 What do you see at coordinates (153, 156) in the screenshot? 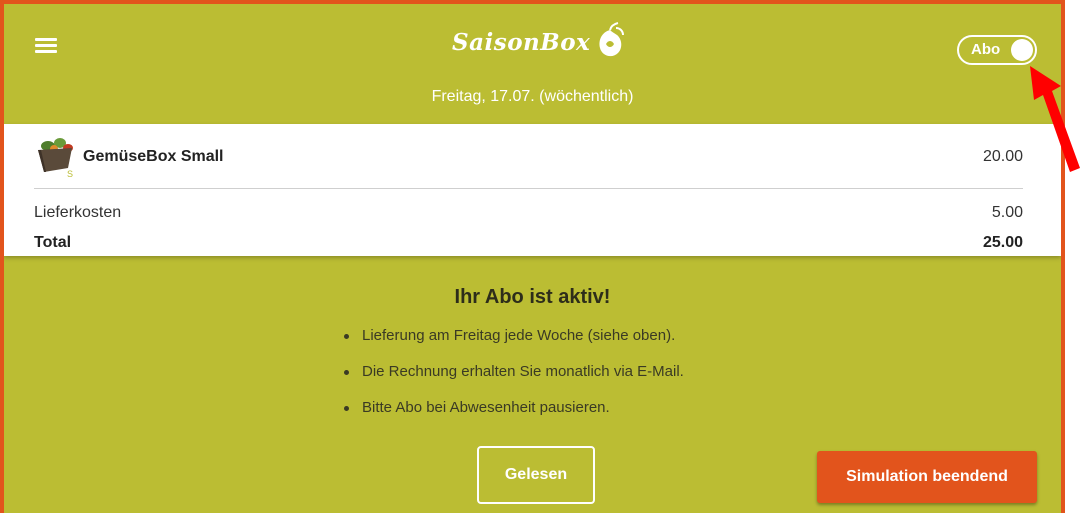
I see `product-name: GemüseBox Small` at bounding box center [153, 156].